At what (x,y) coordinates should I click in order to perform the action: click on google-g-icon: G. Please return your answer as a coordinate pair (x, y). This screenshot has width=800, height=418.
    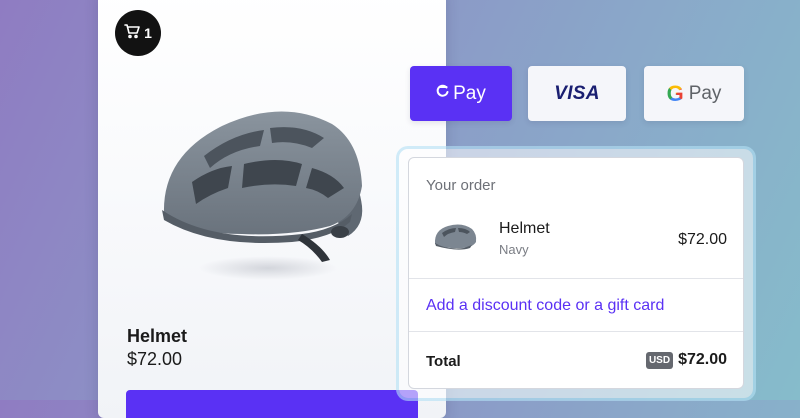
    Looking at the image, I should click on (675, 93).